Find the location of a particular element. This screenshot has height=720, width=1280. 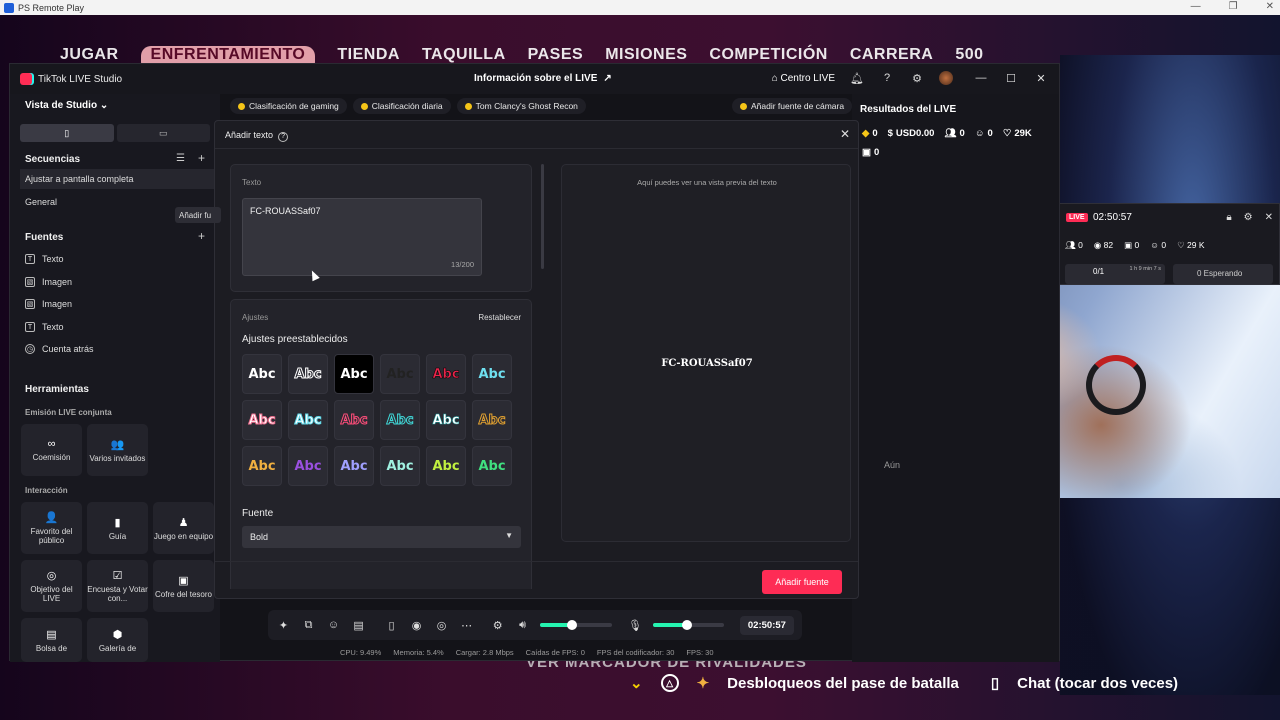

ps-minimize-button: — is located at coordinates (1196, 6).